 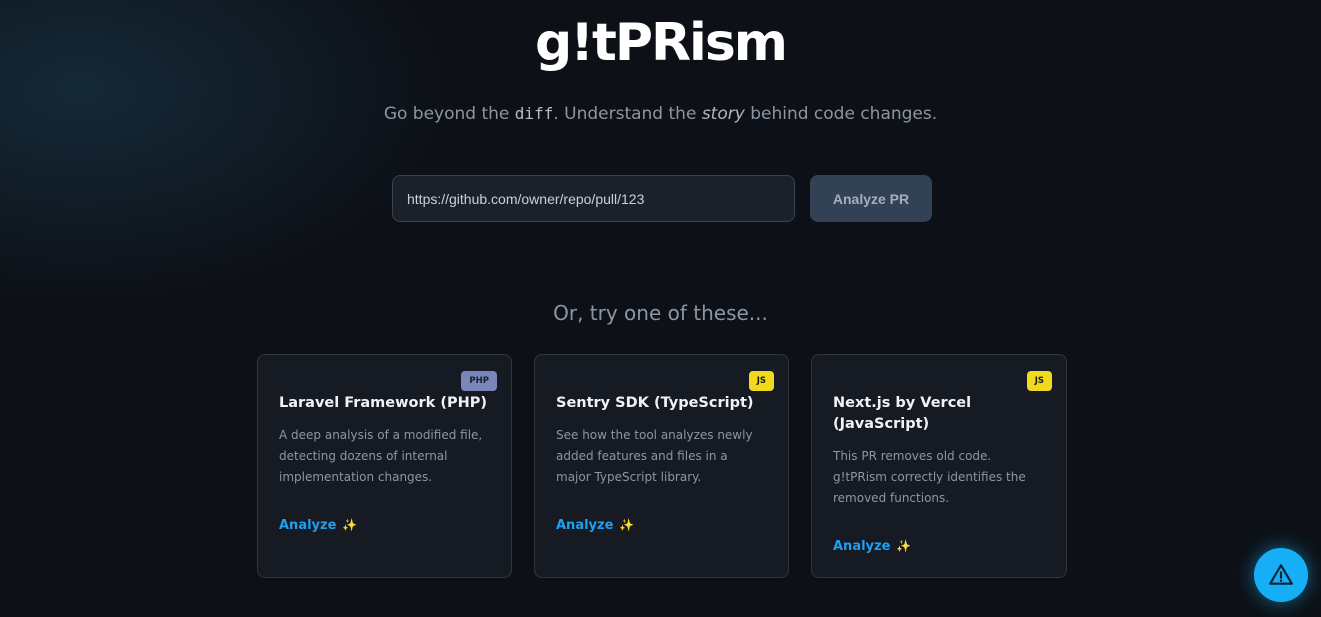 I want to click on card-title: Laravel Framework (PHP), so click(x=383, y=403).